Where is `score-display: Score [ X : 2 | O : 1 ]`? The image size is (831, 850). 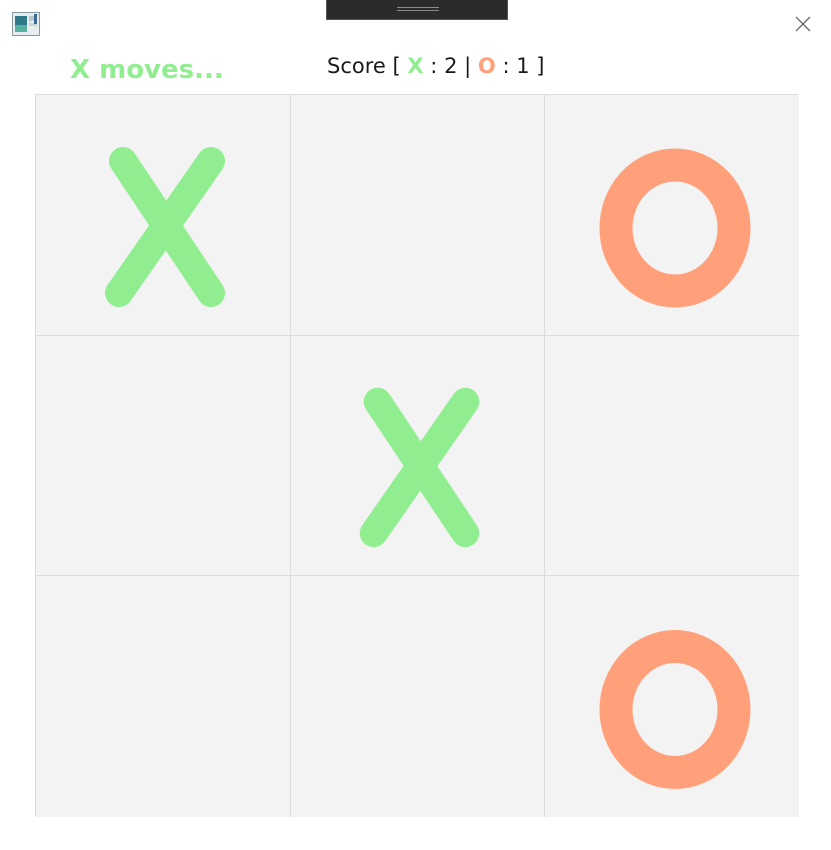
score-display: Score [ X : 2 | O : 1 ] is located at coordinates (435, 66).